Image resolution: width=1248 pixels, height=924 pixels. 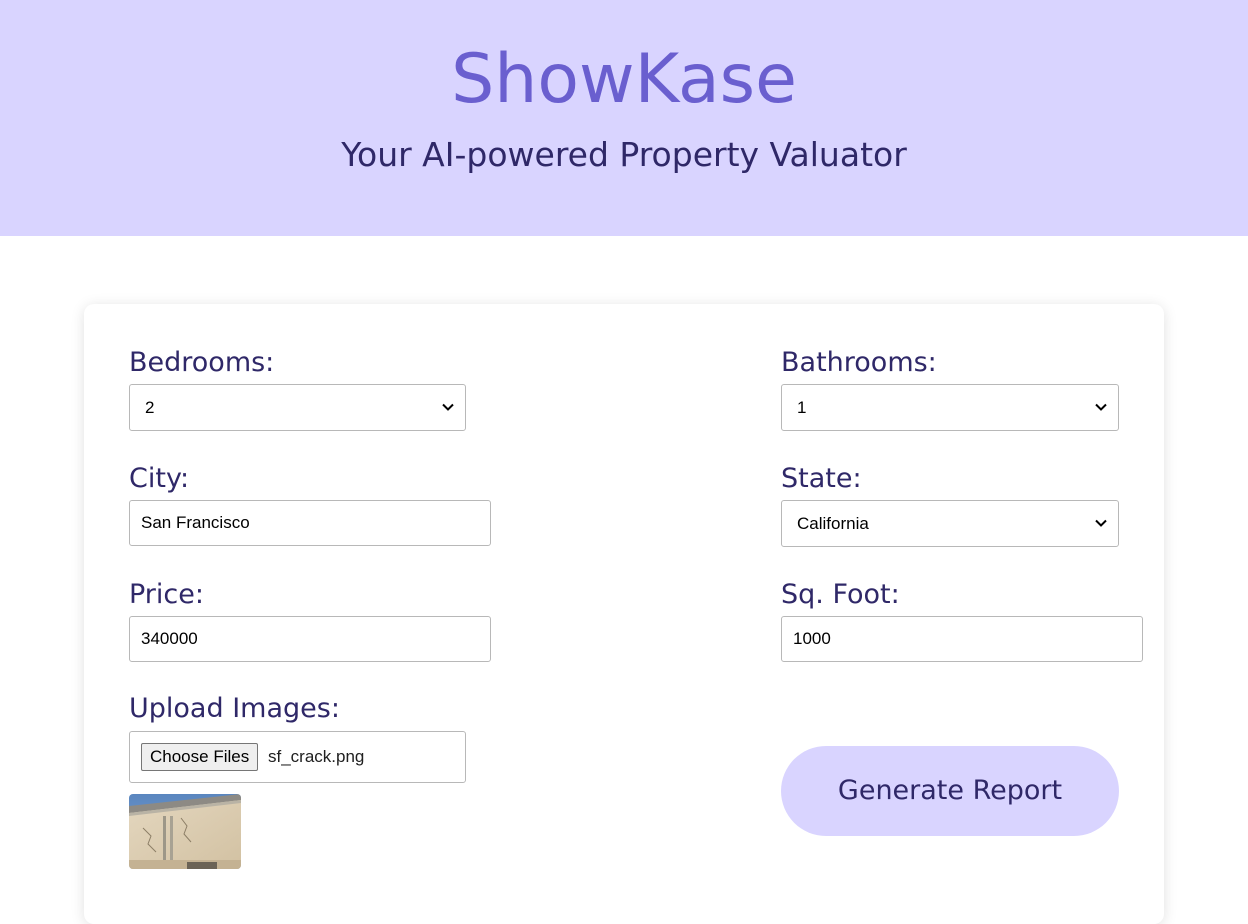 What do you see at coordinates (169, 638) in the screenshot?
I see `price-value: 340000` at bounding box center [169, 638].